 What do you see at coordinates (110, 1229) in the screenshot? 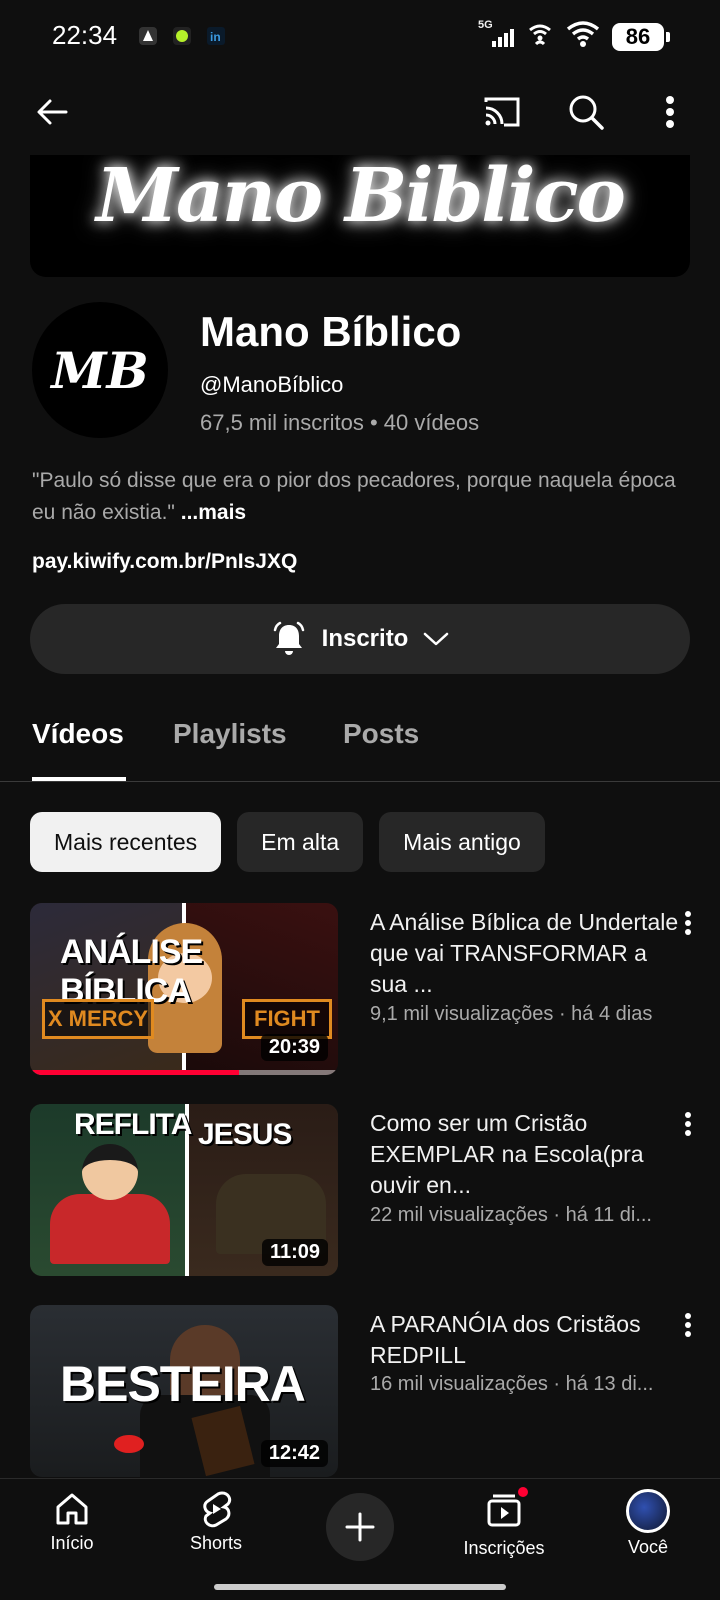
I see `thumb-student-left` at bounding box center [110, 1229].